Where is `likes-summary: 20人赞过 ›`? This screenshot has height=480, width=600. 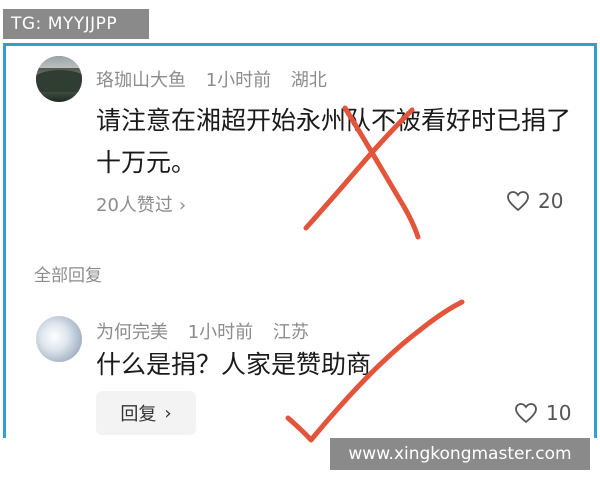
likes-summary: 20人赞过 › is located at coordinates (141, 204).